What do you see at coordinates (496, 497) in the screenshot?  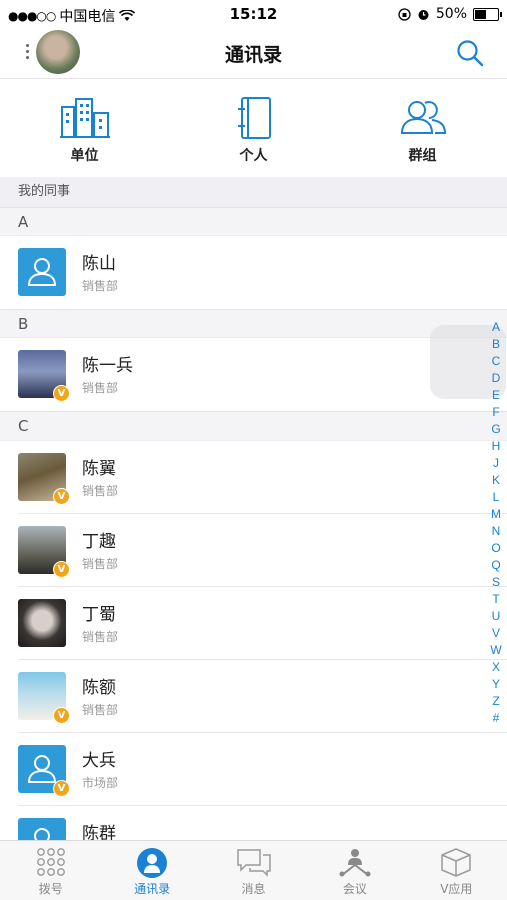 I see `index-letter: L` at bounding box center [496, 497].